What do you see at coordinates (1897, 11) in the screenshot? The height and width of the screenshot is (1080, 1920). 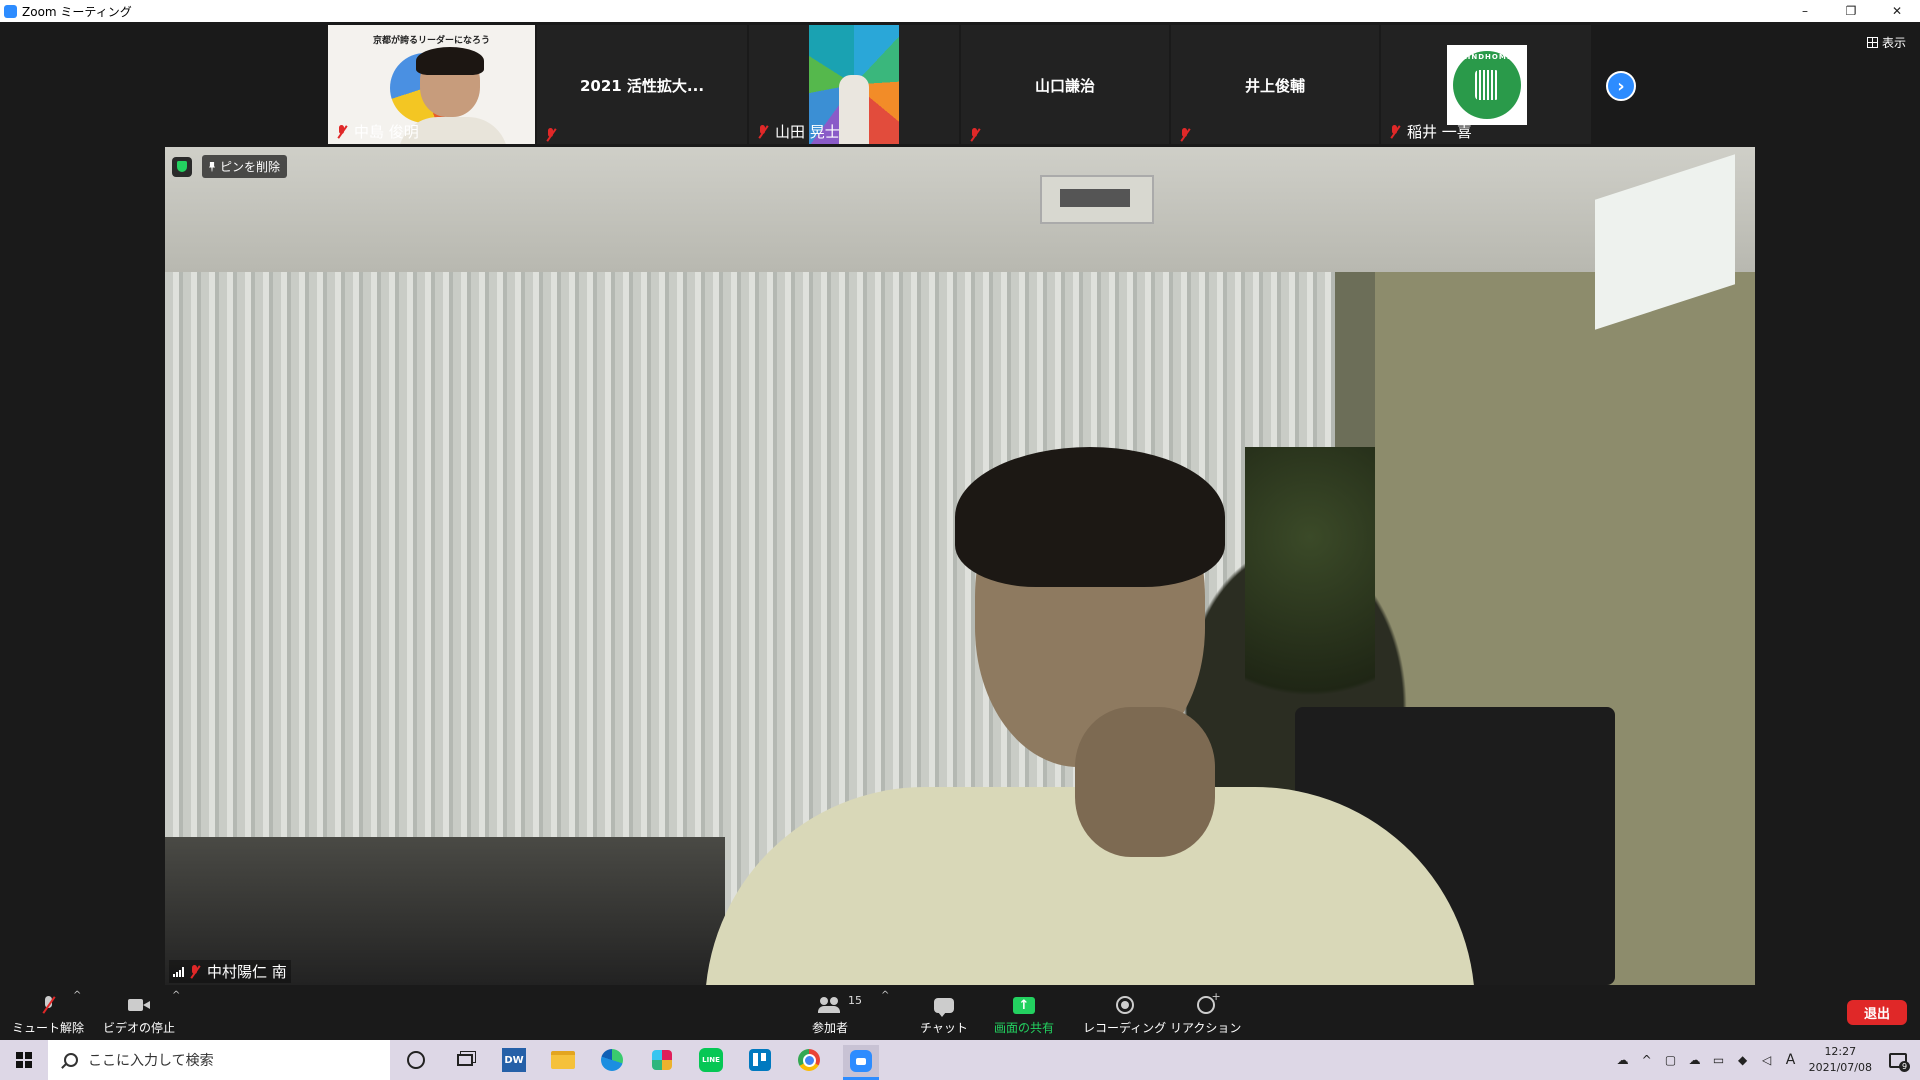 I see `close-button: ✕` at bounding box center [1897, 11].